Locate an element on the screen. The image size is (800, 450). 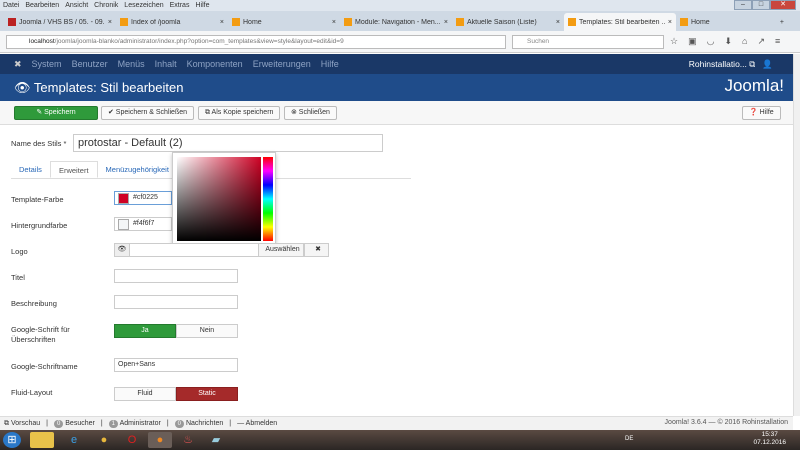
help-button: ❓ Hilfe is located at coordinates (761, 113).